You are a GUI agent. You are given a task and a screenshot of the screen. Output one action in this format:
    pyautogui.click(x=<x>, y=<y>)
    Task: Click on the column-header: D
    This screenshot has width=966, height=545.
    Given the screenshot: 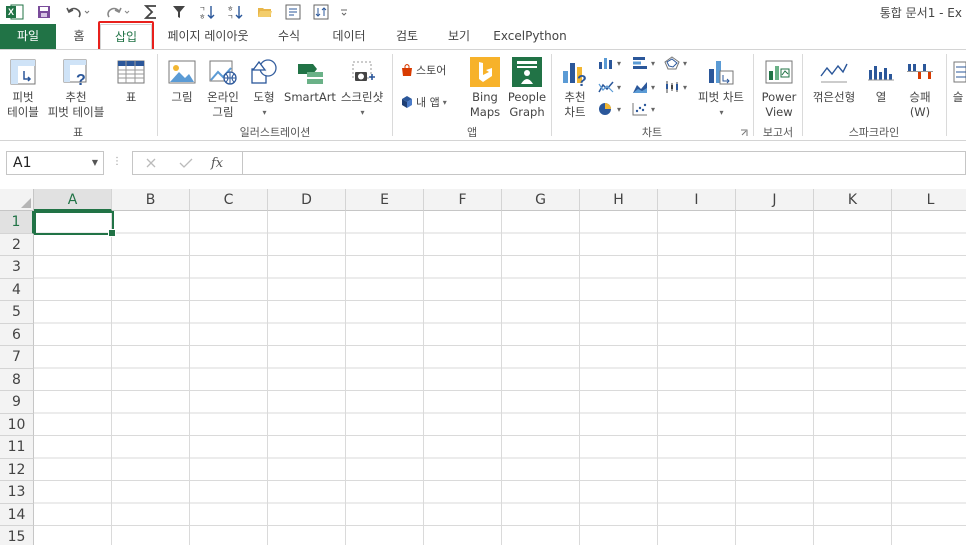 What is the action you would take?
    pyautogui.click(x=307, y=200)
    